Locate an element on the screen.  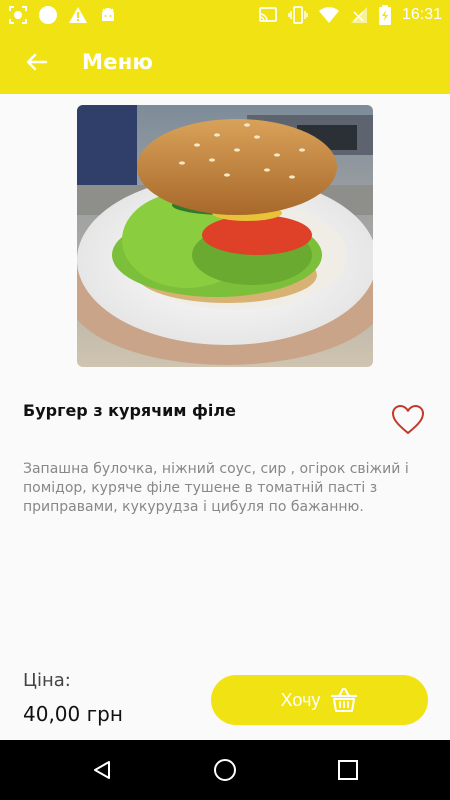
price-value: 40,00 грн is located at coordinates (73, 714).